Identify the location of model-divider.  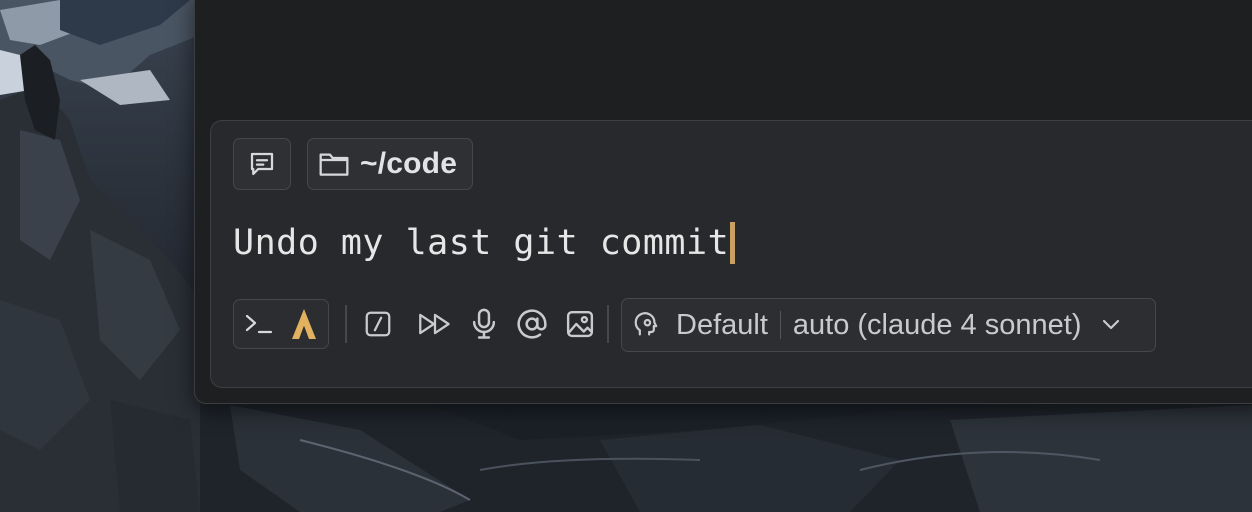
(780, 325).